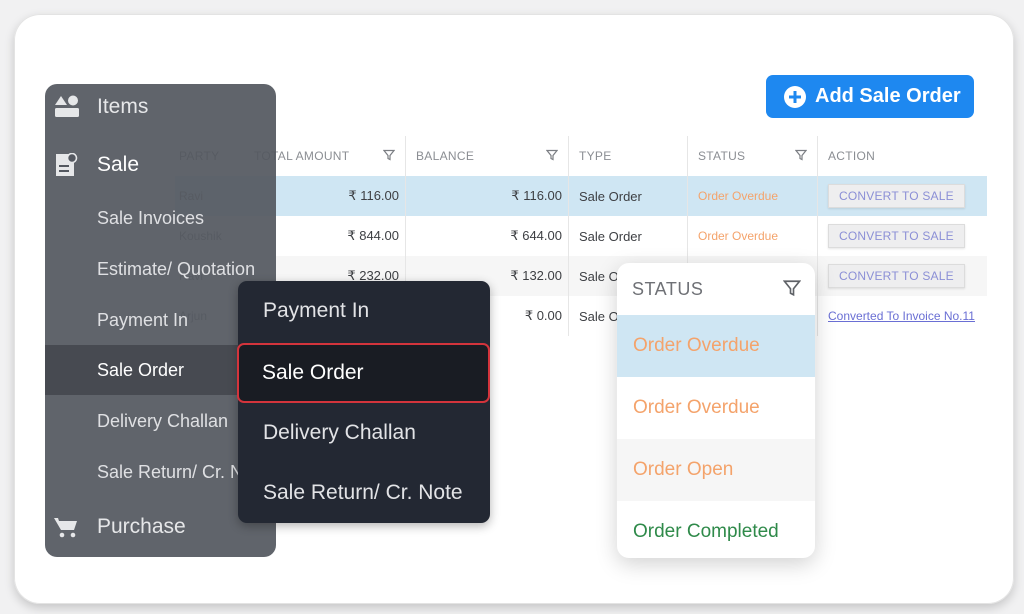 Image resolution: width=1024 pixels, height=614 pixels. Describe the element at coordinates (753, 156) in the screenshot. I see `col-status: STATUS` at that location.